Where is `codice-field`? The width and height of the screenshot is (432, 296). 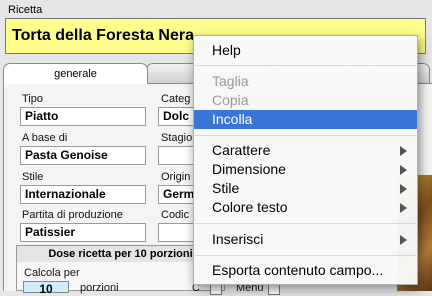 codice-field is located at coordinates (178, 232).